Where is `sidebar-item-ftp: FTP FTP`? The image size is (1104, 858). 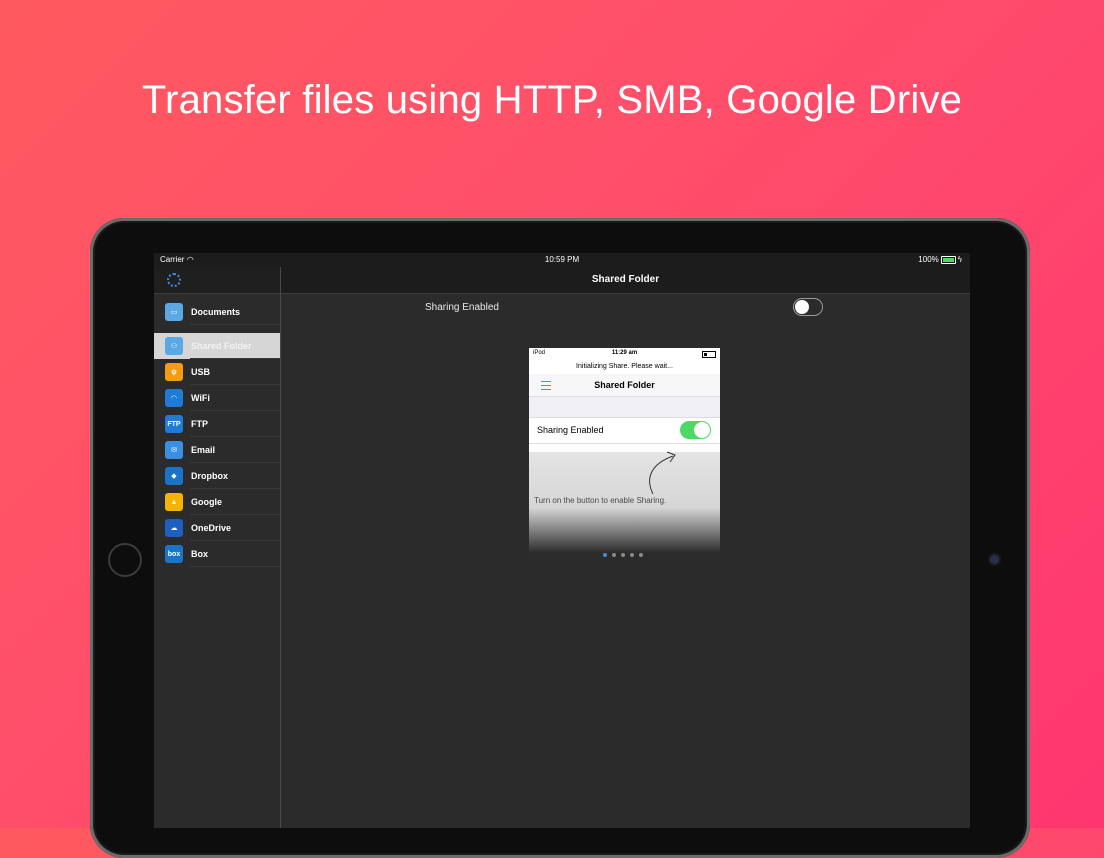
sidebar-item-ftp: FTP FTP is located at coordinates (217, 424).